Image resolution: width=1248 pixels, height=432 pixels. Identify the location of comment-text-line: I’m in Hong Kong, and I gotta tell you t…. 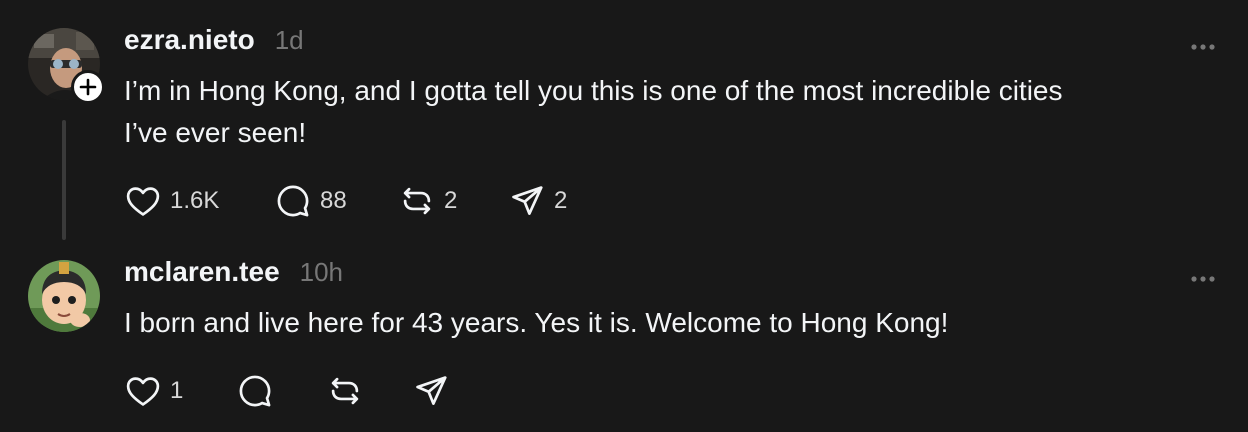
(593, 90).